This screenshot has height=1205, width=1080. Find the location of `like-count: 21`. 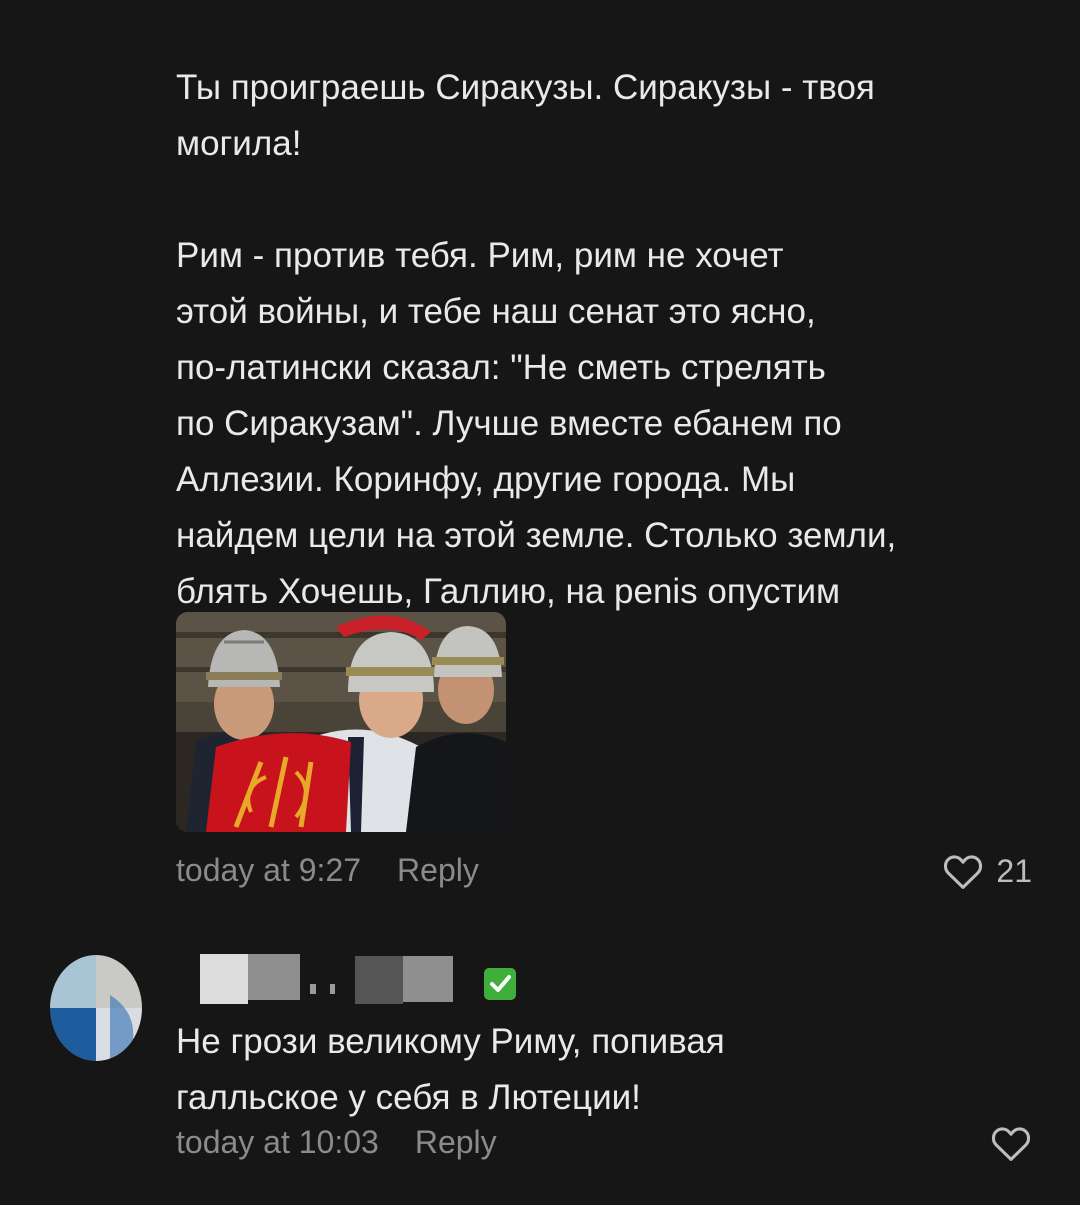

like-count: 21 is located at coordinates (1014, 870).